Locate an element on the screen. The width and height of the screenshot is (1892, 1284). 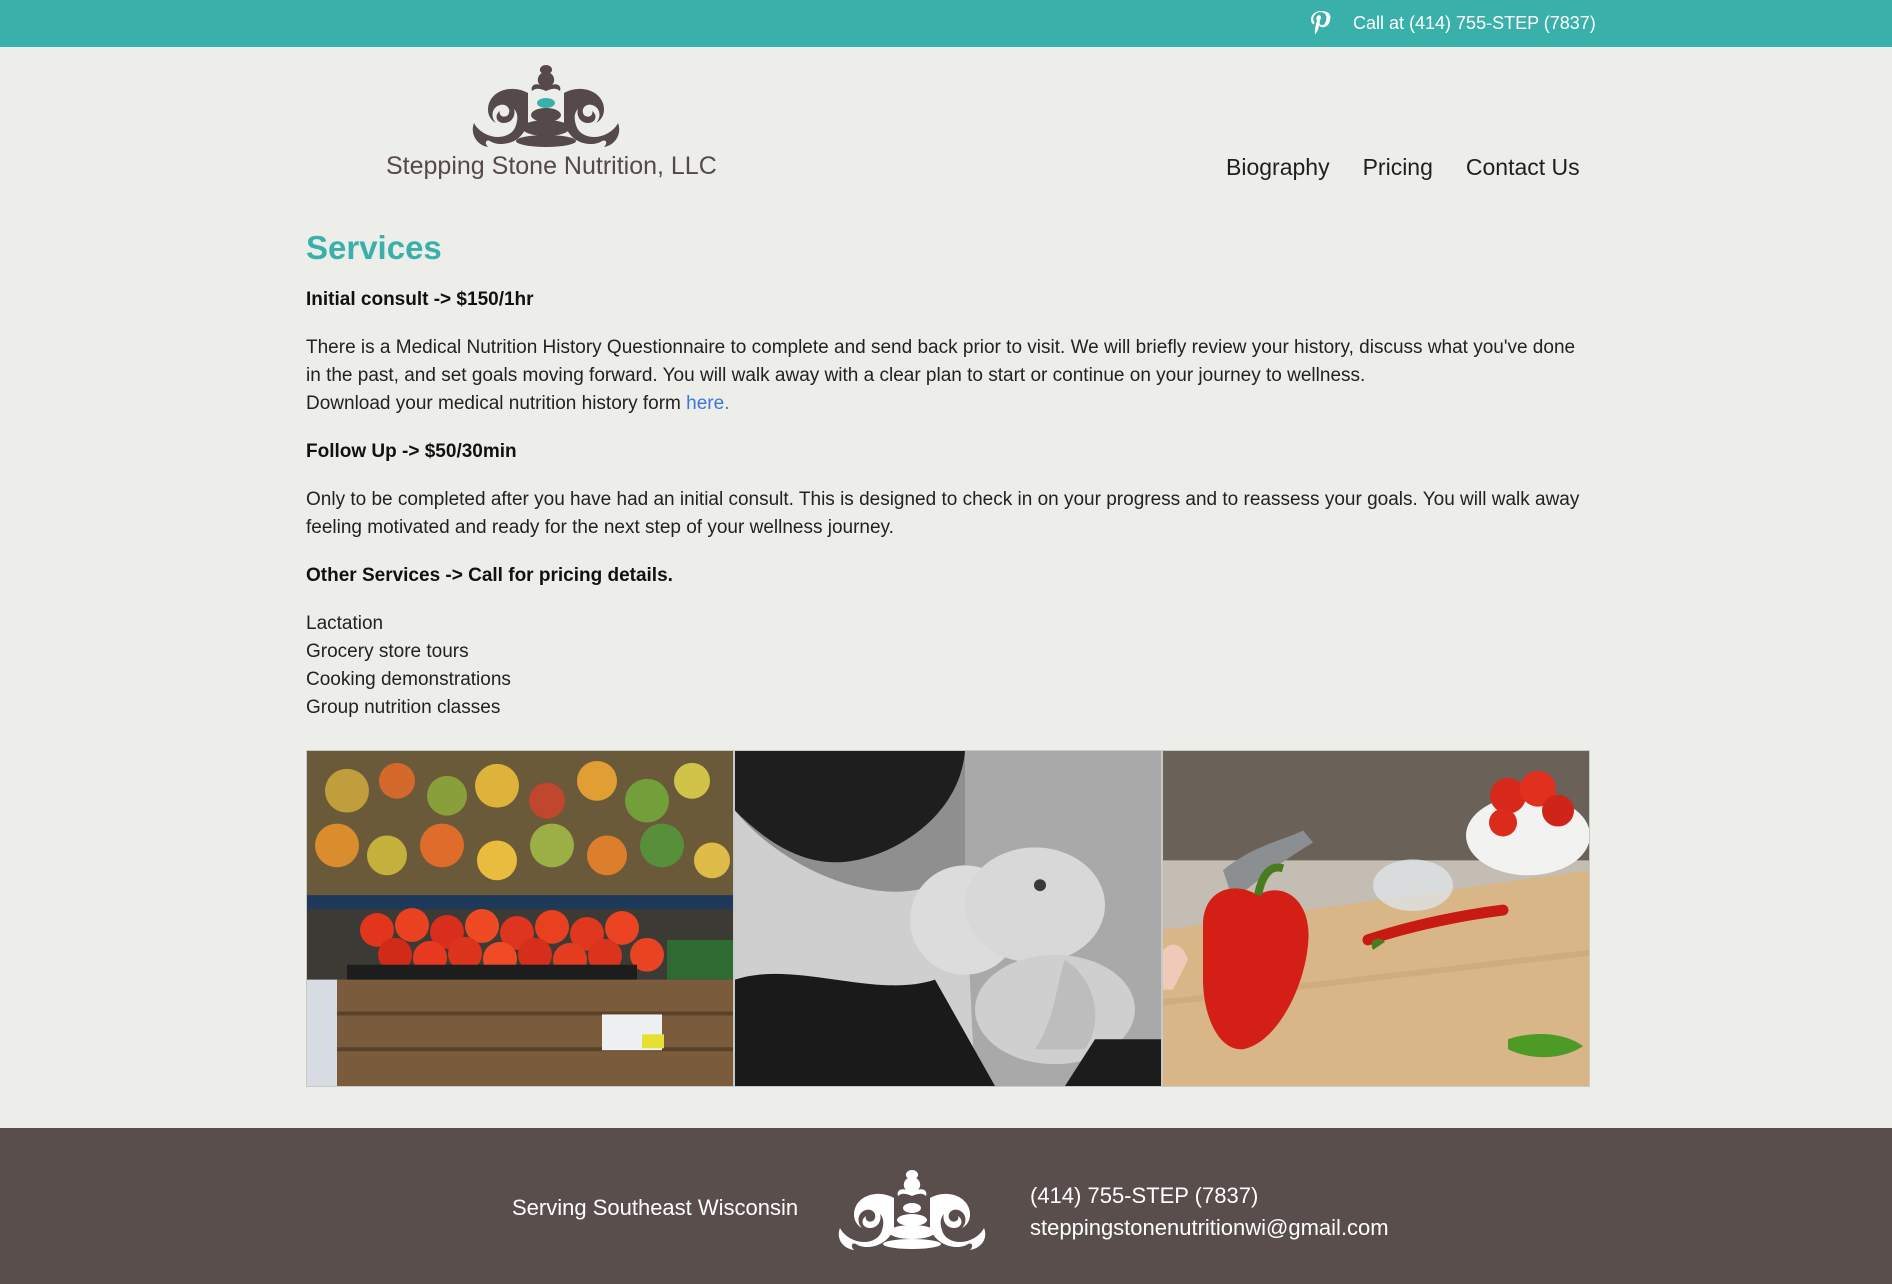
main-nav: Biography Pricing Contact Us is located at coordinates (1403, 167).